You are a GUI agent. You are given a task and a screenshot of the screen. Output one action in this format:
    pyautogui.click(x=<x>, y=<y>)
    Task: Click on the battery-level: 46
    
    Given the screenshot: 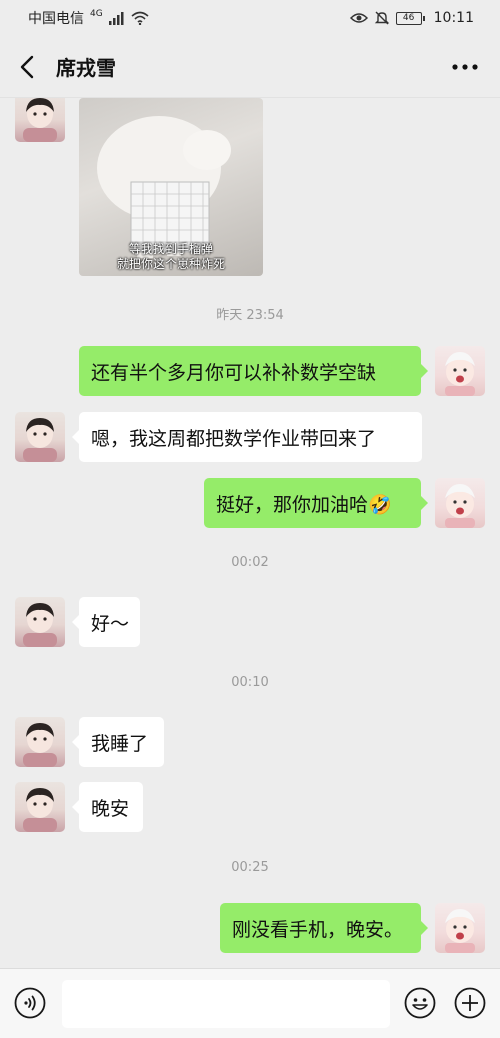 What is the action you would take?
    pyautogui.click(x=408, y=17)
    